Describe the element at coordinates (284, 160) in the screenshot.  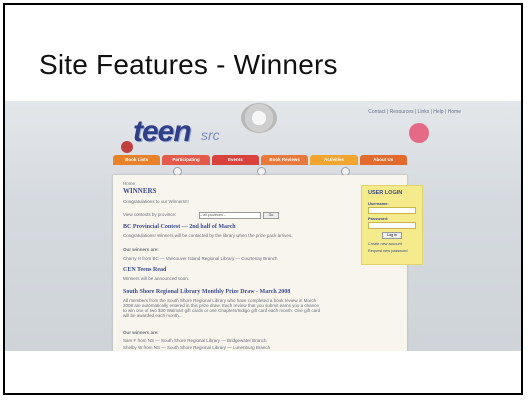
I see `nav-tab-book-reviews: Book Reviews` at that location.